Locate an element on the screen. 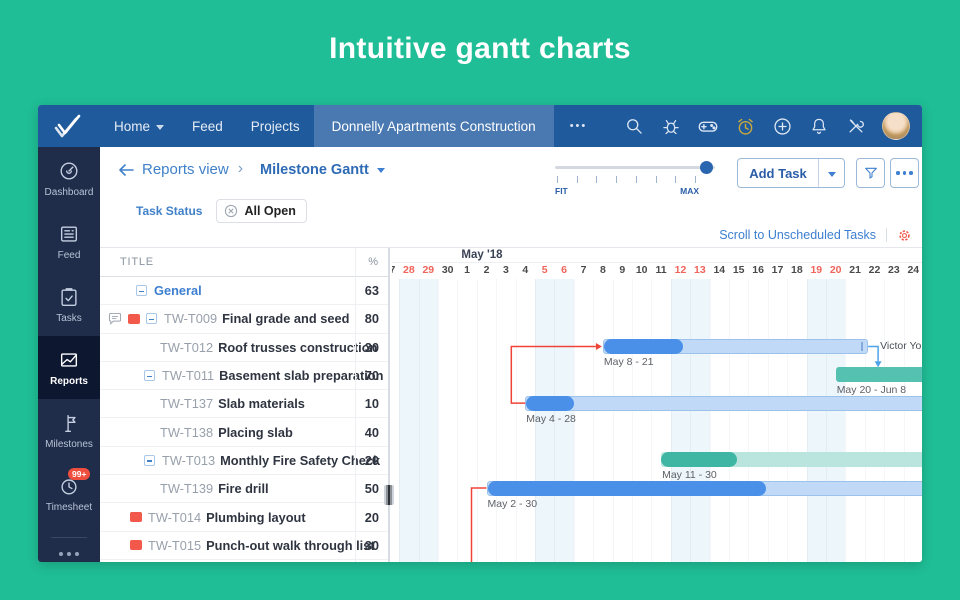  nav-item-feed: Feed is located at coordinates (207, 126).